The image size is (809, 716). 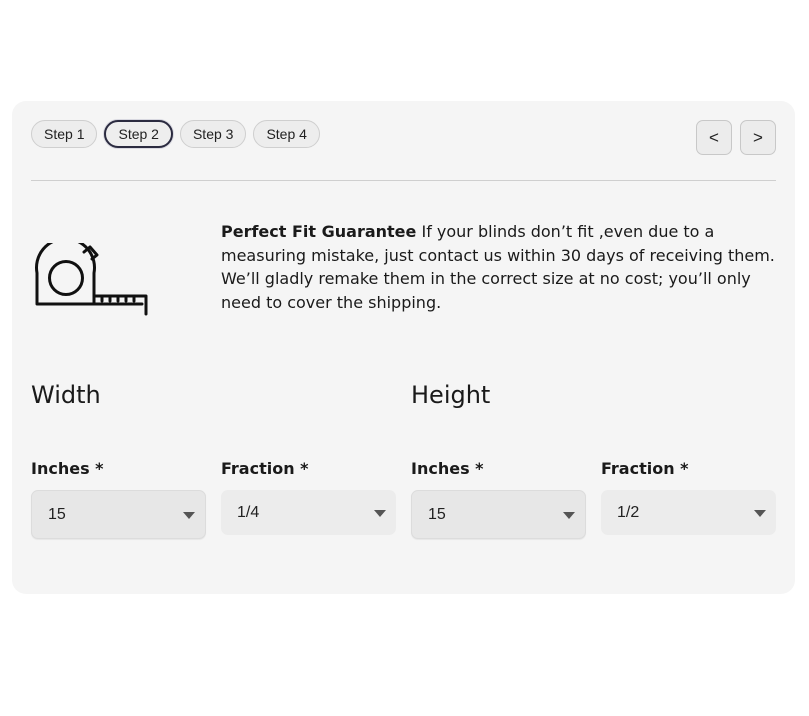 I want to click on width-inches-value: 15, so click(x=57, y=514).